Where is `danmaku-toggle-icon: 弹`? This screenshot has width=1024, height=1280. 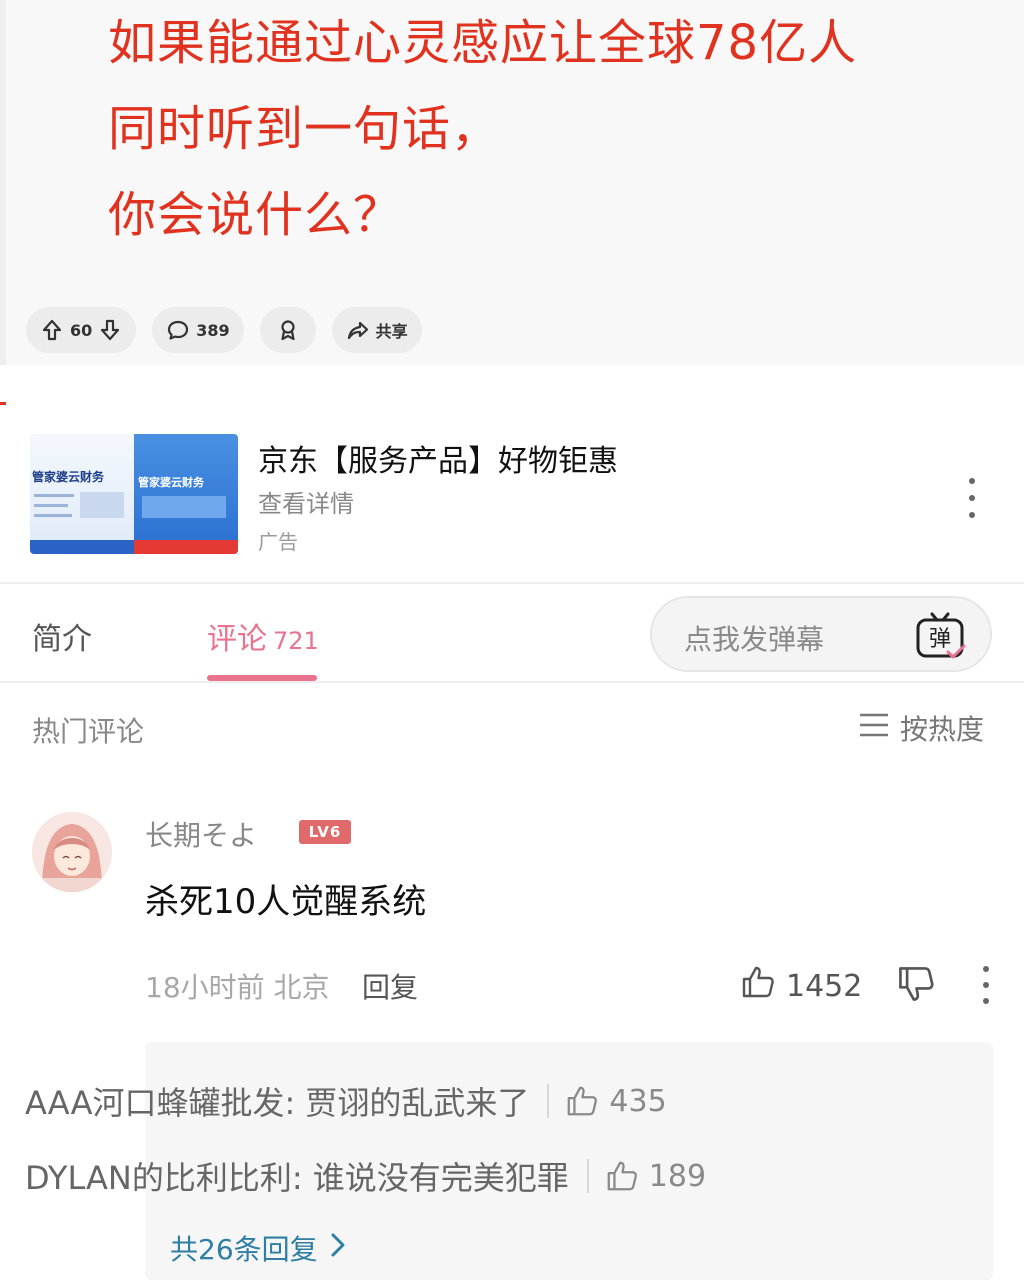 danmaku-toggle-icon: 弹 is located at coordinates (940, 636).